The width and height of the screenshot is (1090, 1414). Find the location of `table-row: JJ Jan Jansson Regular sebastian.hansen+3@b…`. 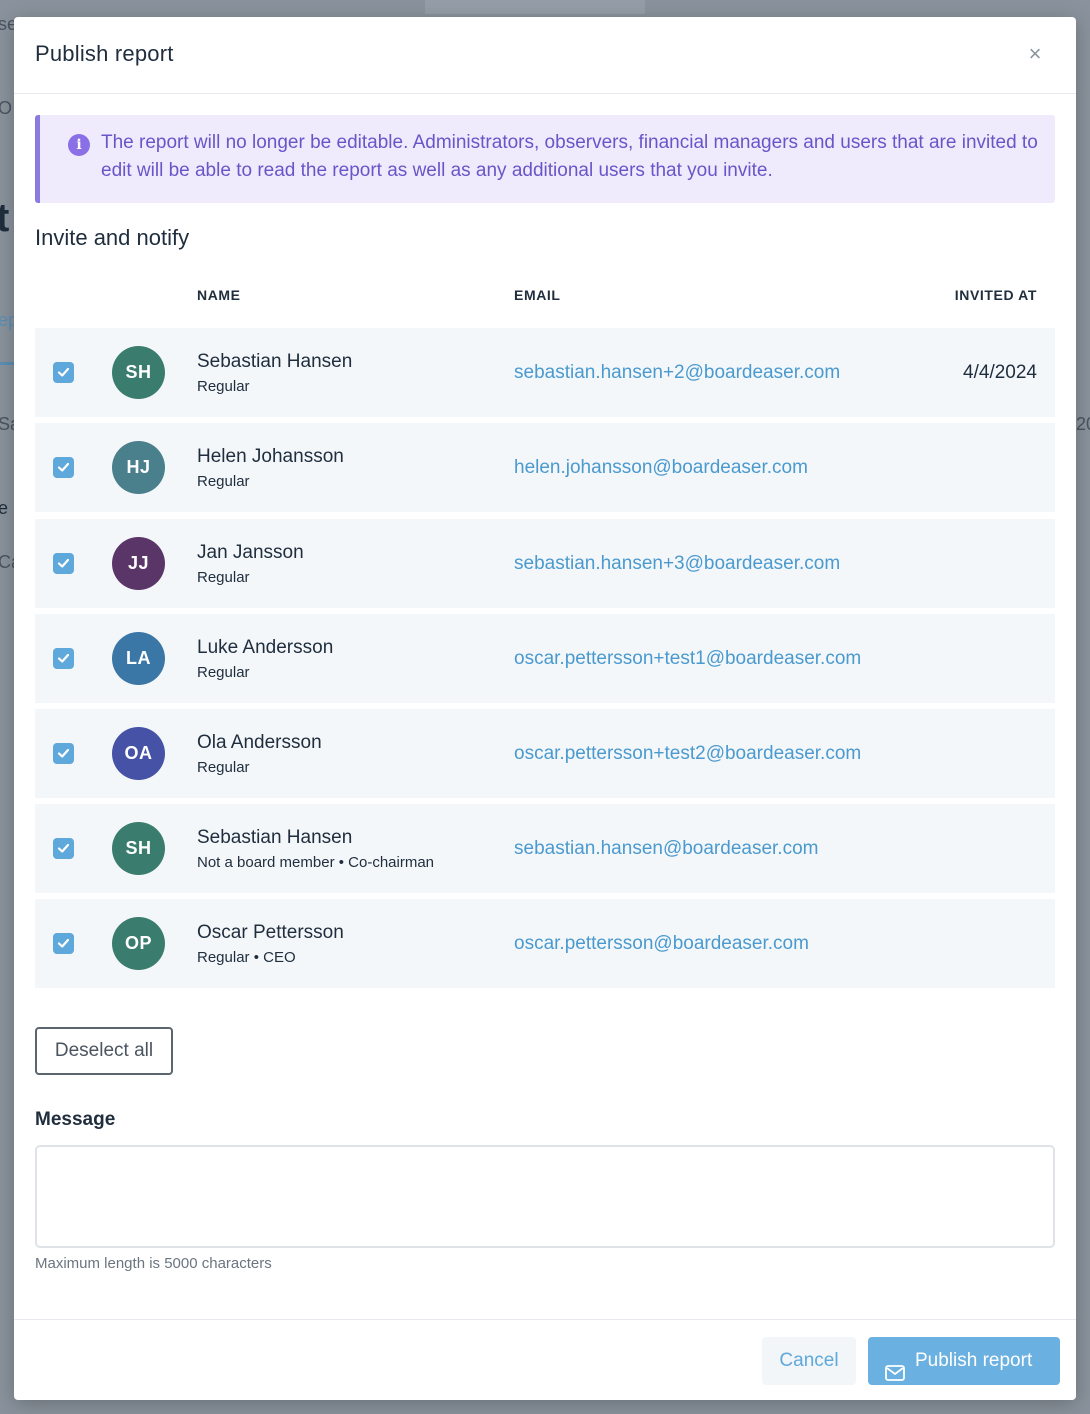

table-row: JJ Jan Jansson Regular sebastian.hansen+3@b… is located at coordinates (545, 563).